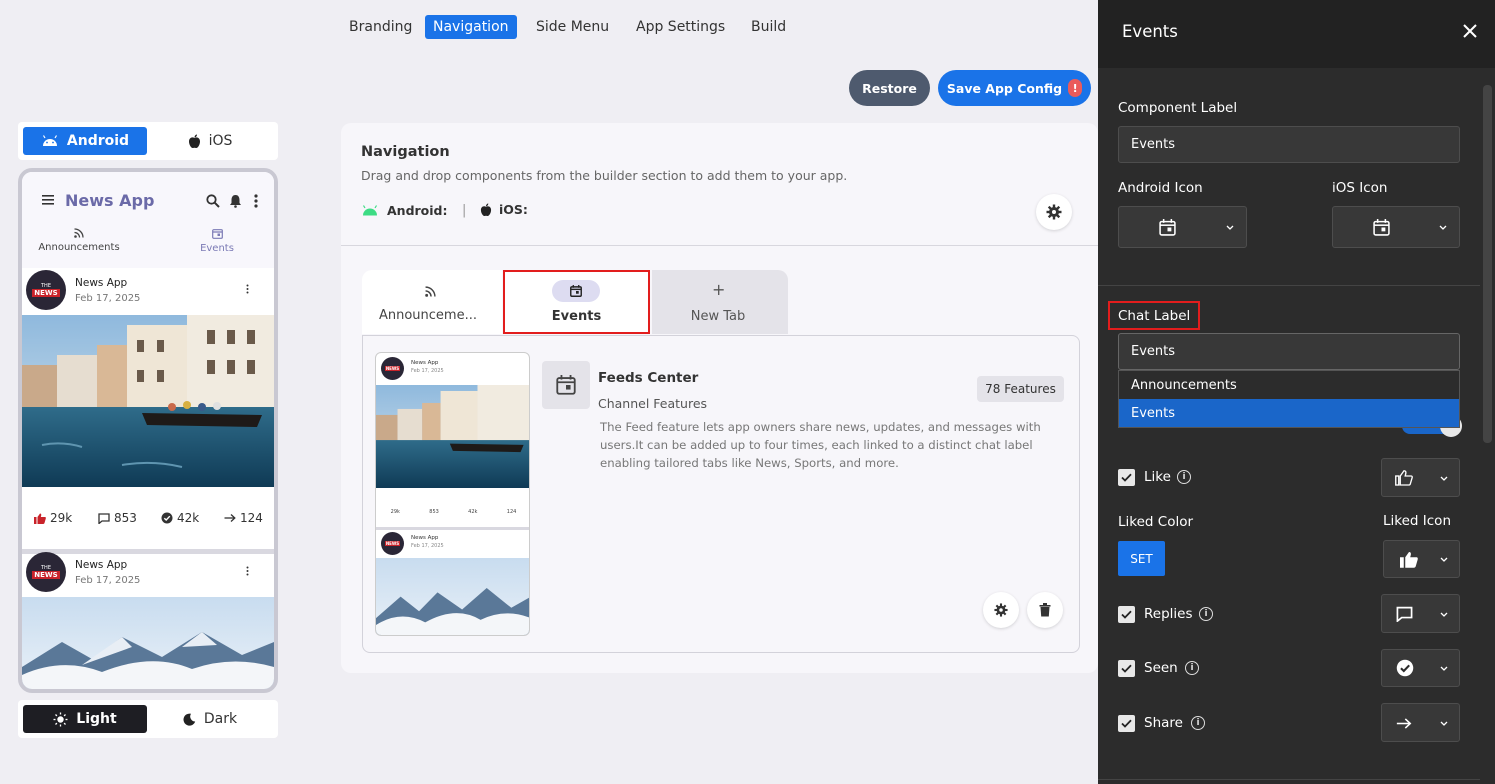  I want to click on component-settings-button, so click(1001, 610).